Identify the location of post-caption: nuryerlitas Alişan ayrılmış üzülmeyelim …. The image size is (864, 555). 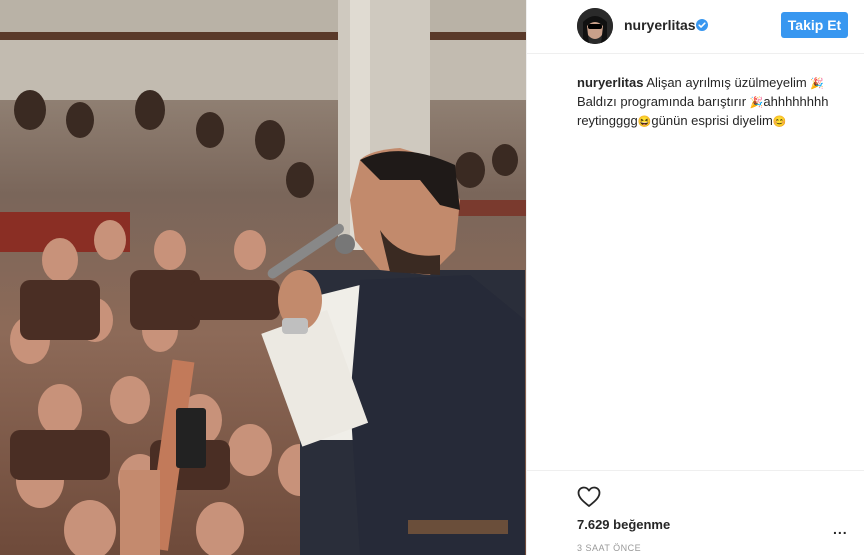
(708, 102).